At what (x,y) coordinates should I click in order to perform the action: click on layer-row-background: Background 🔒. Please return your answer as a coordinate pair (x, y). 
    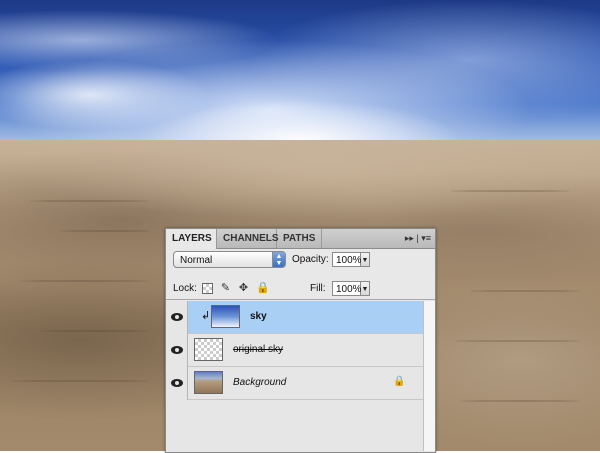
    Looking at the image, I should click on (295, 383).